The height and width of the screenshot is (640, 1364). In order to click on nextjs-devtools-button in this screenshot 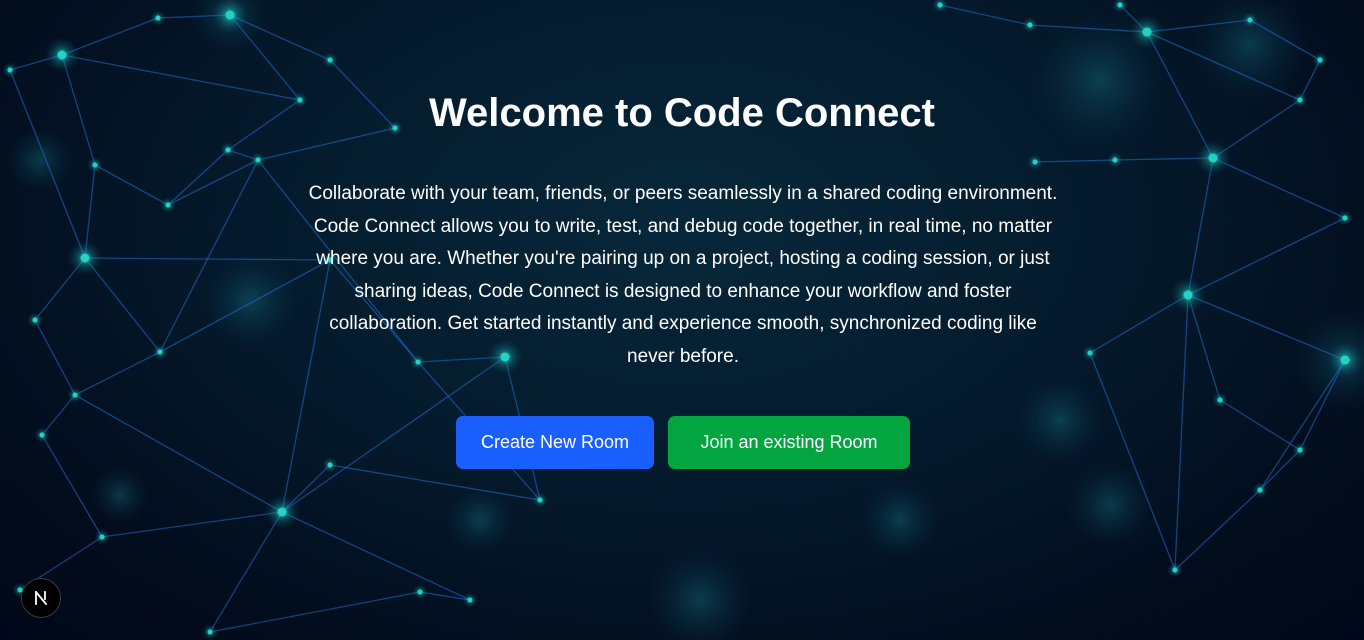, I will do `click(41, 598)`.